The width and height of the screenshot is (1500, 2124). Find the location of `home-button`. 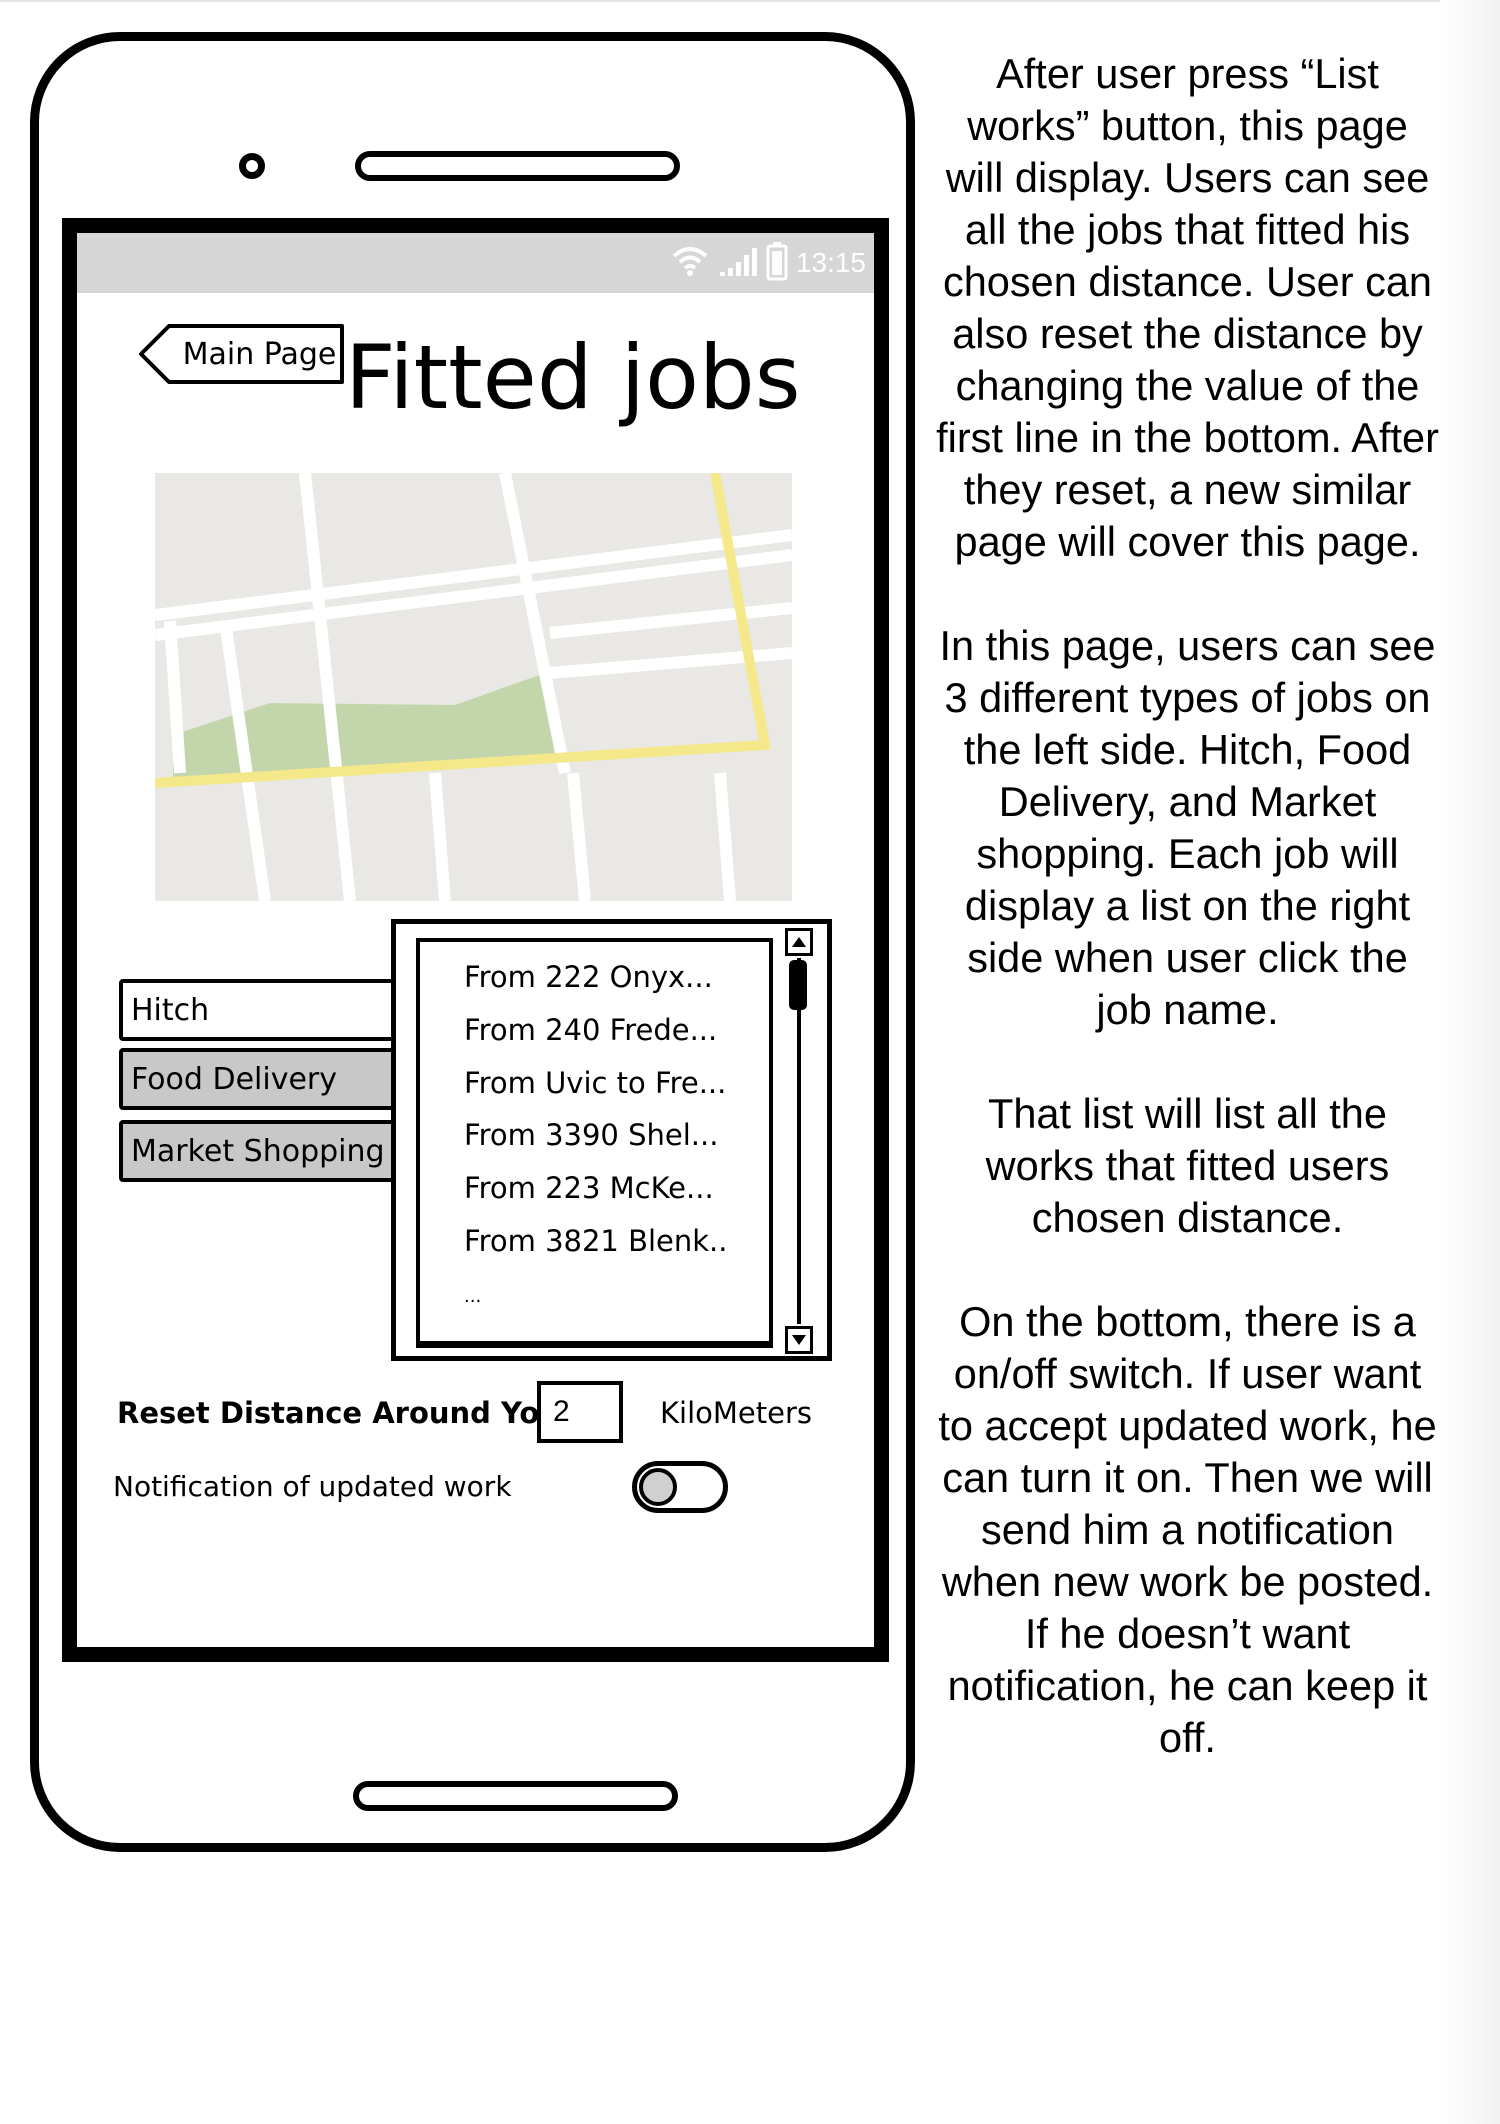

home-button is located at coordinates (515, 1796).